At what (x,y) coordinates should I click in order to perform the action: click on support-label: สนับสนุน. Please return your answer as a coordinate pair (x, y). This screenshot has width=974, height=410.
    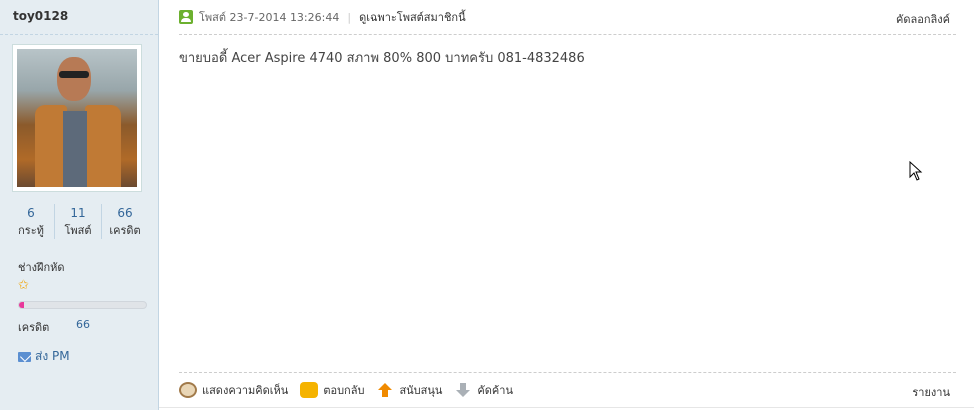
    Looking at the image, I should click on (421, 390).